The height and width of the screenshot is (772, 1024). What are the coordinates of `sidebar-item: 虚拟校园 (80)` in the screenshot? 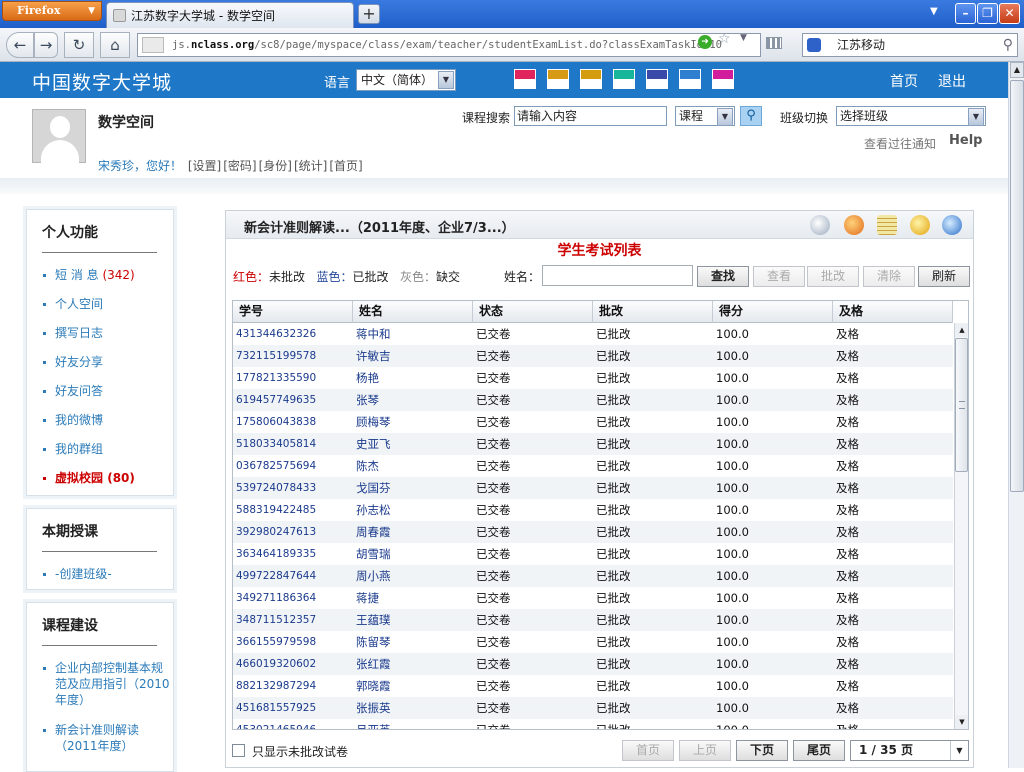 It's located at (107, 478).